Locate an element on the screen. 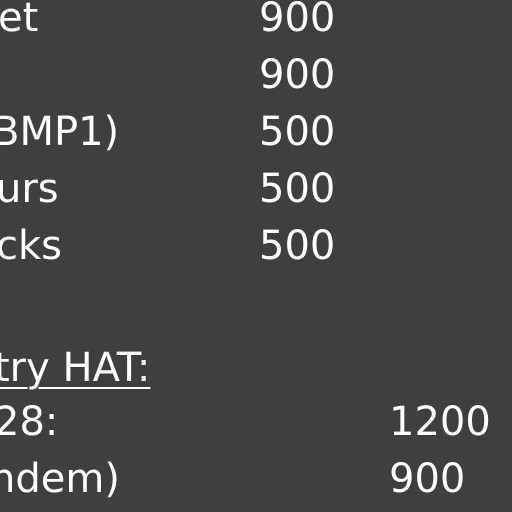  row-label: 28: is located at coordinates (29, 422).